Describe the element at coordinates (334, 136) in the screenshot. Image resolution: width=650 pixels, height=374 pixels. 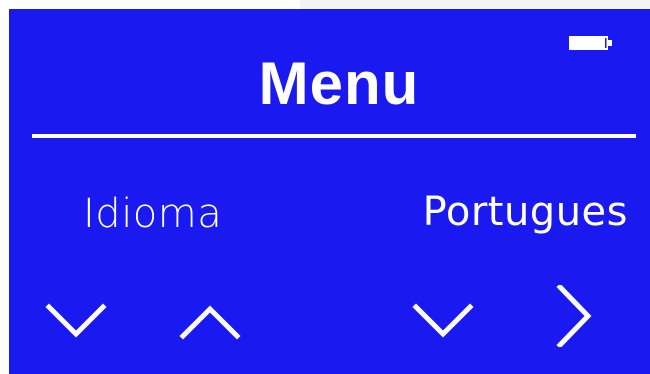
I see `title-divider` at that location.